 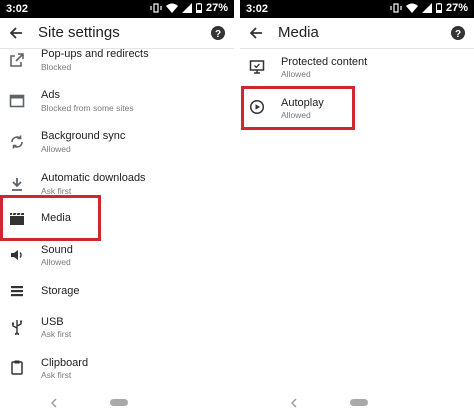 What do you see at coordinates (324, 62) in the screenshot?
I see `item-title: Protected content` at bounding box center [324, 62].